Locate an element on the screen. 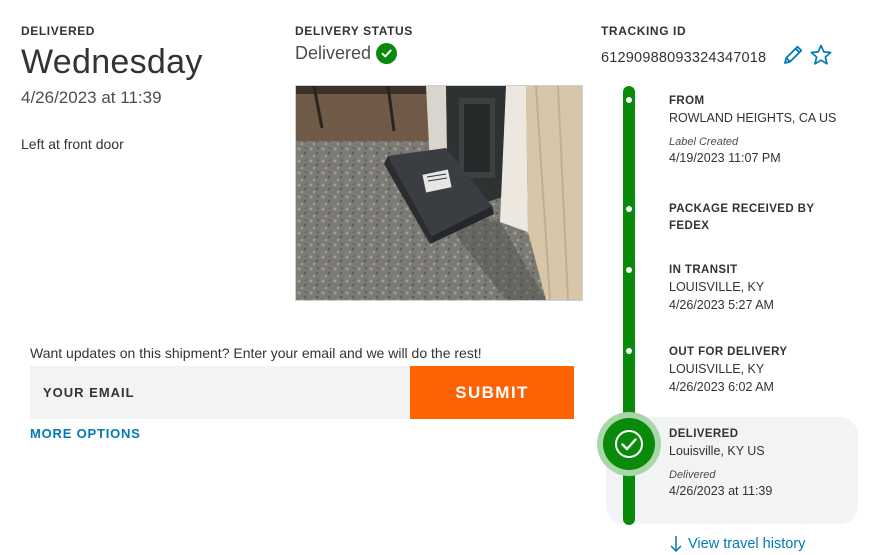 The width and height of the screenshot is (875, 555). more-options-link: MORE OPTIONS is located at coordinates (85, 433).